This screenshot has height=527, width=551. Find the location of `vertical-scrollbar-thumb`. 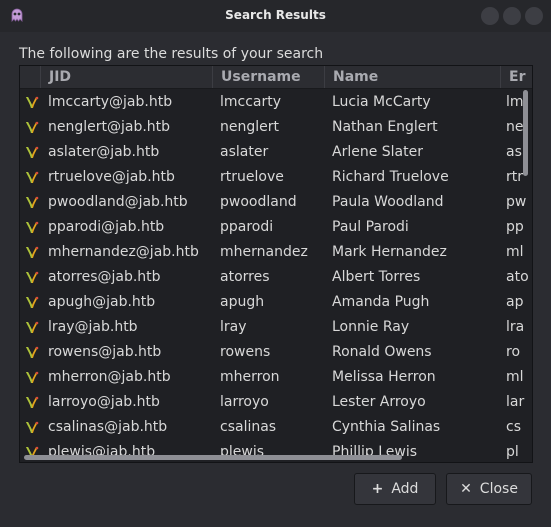

vertical-scrollbar-thumb is located at coordinates (525, 133).